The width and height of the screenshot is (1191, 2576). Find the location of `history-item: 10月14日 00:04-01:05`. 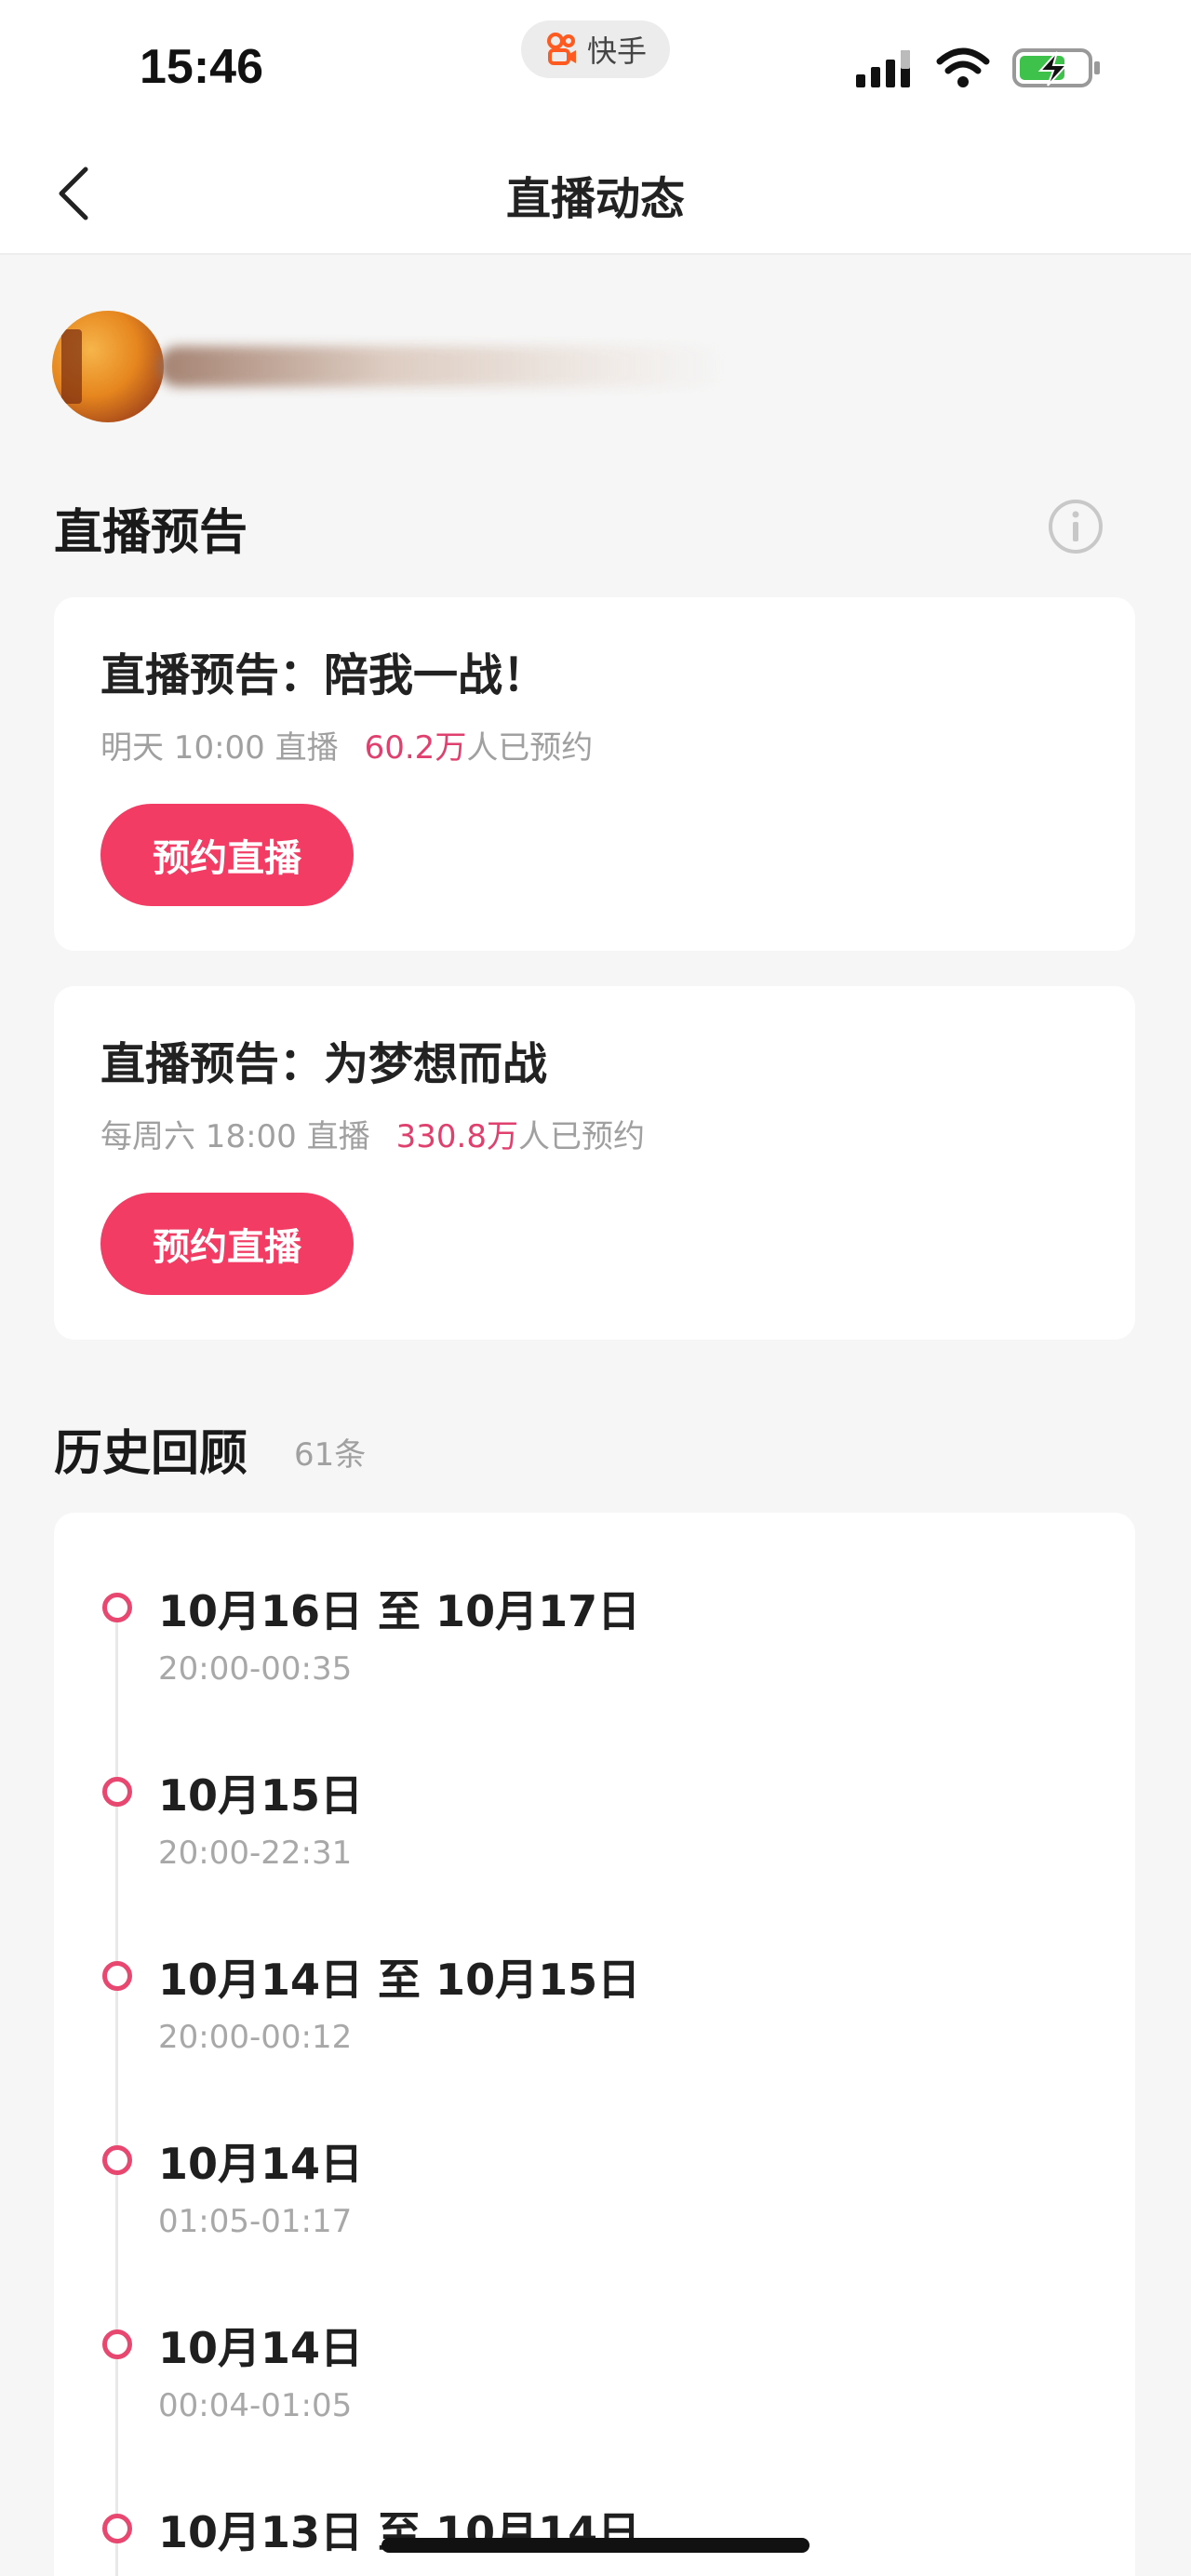

history-item: 10月14日 00:04-01:05 is located at coordinates (594, 2336).